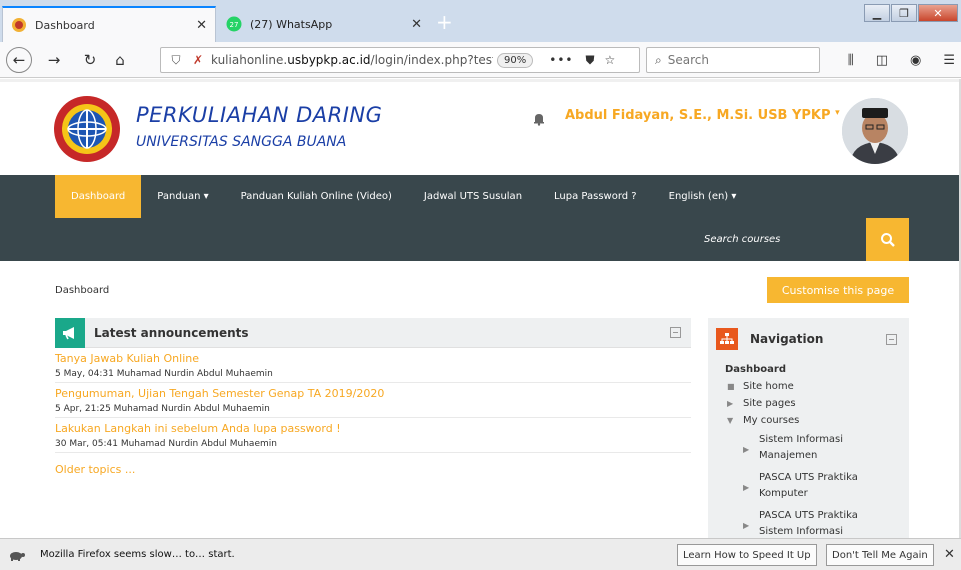 This screenshot has width=961, height=570. Describe the element at coordinates (70, 332) in the screenshot. I see `megaphone-icon` at that location.